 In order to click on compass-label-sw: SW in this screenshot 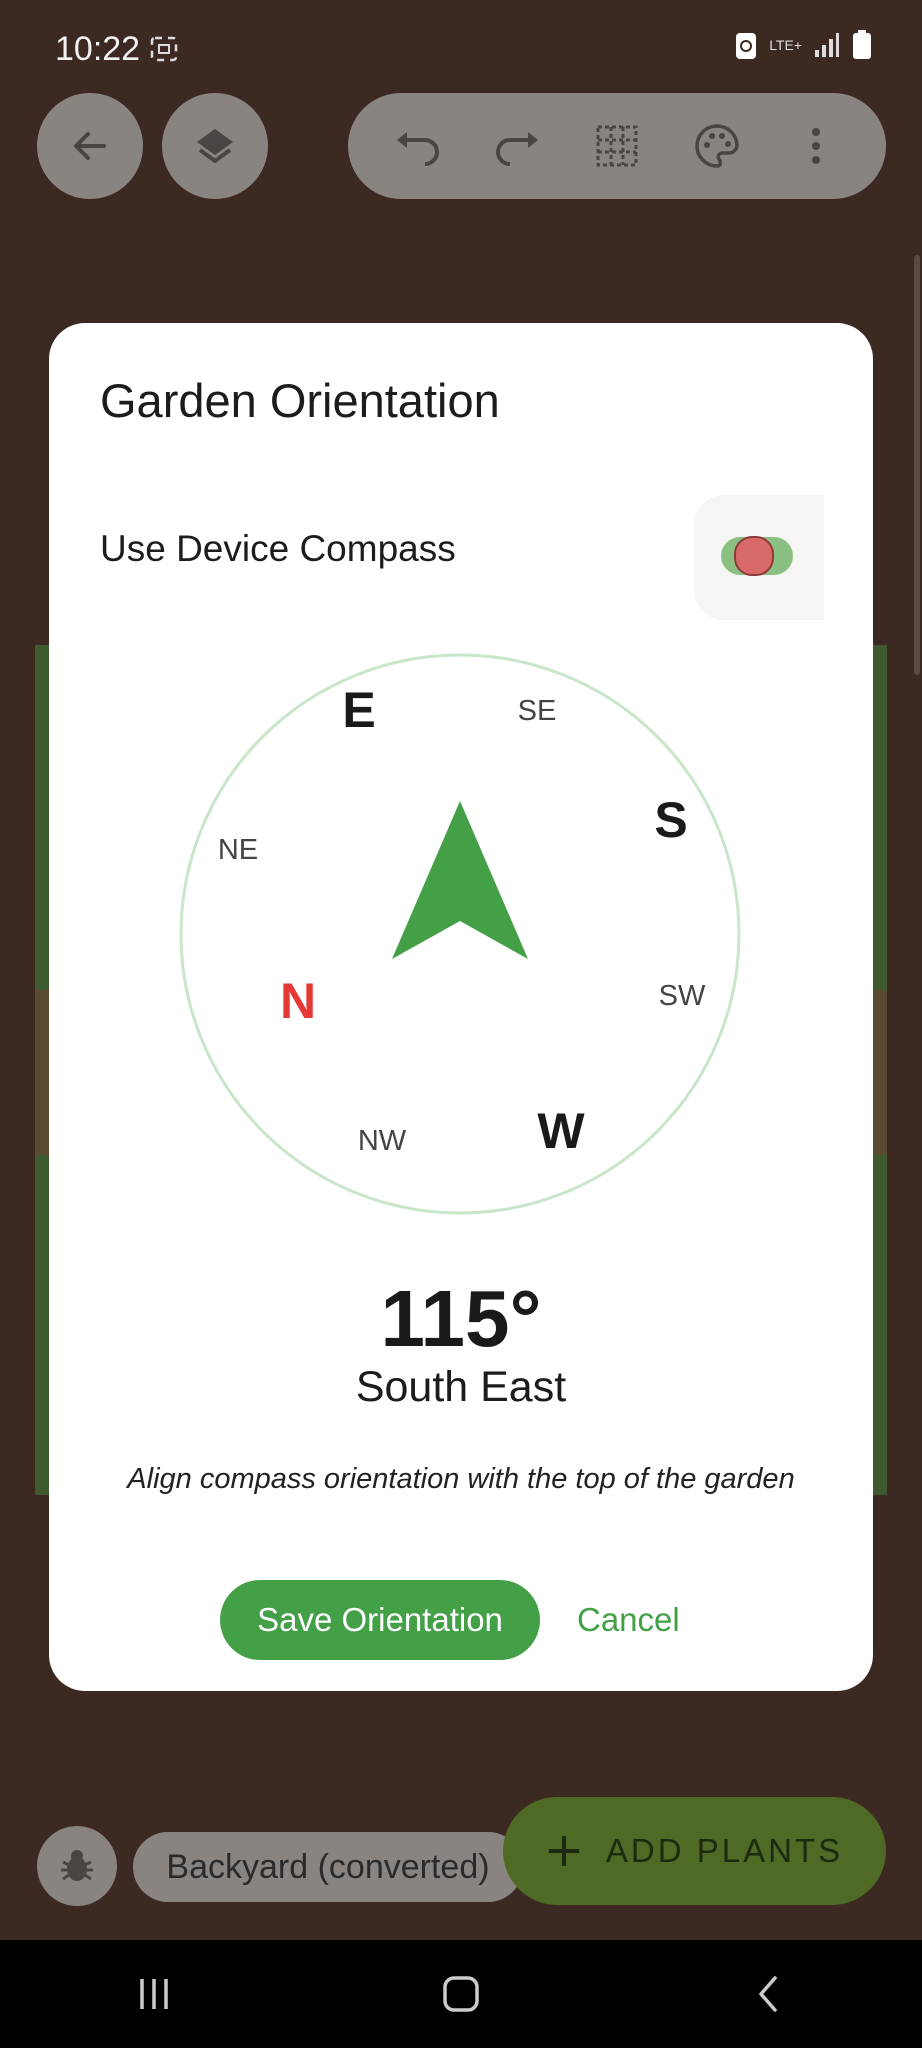, I will do `click(682, 996)`.